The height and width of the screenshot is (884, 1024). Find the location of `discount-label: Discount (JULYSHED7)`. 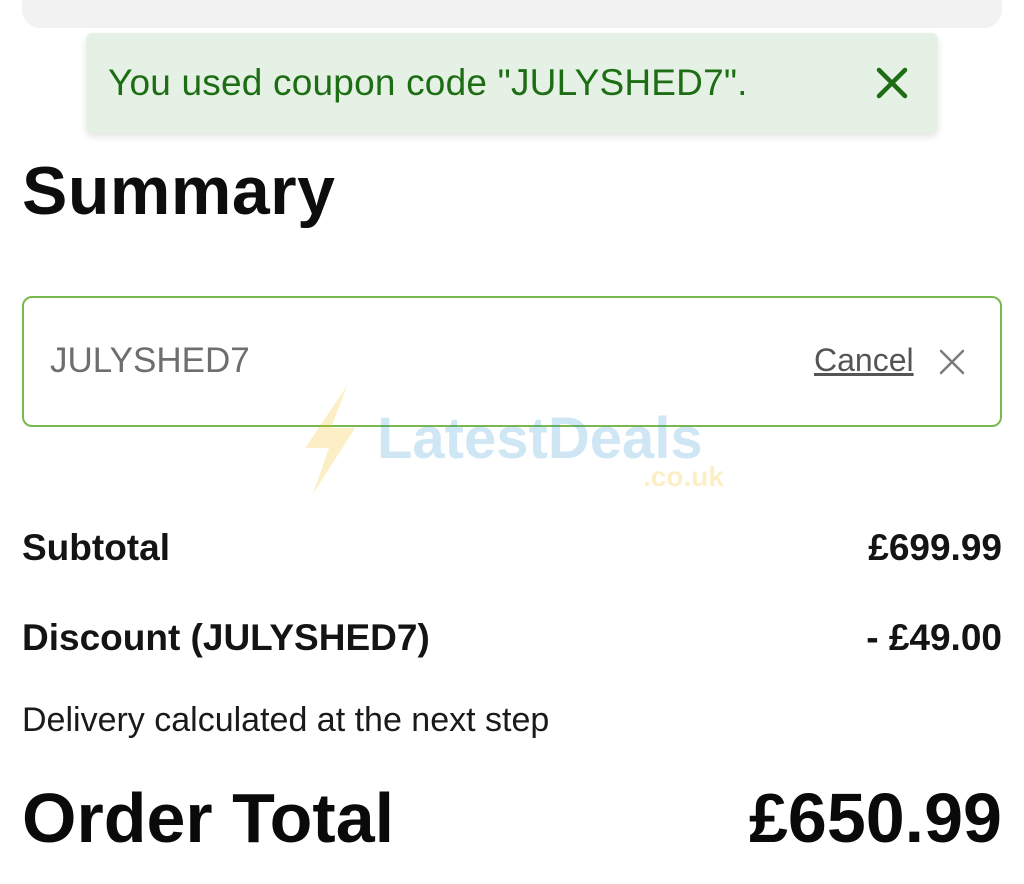

discount-label: Discount (JULYSHED7) is located at coordinates (226, 637).